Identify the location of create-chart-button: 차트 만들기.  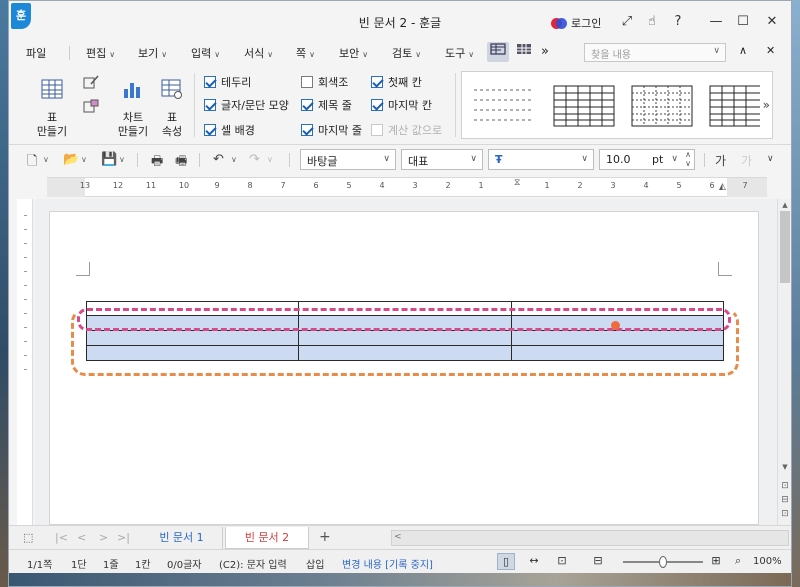
(133, 109).